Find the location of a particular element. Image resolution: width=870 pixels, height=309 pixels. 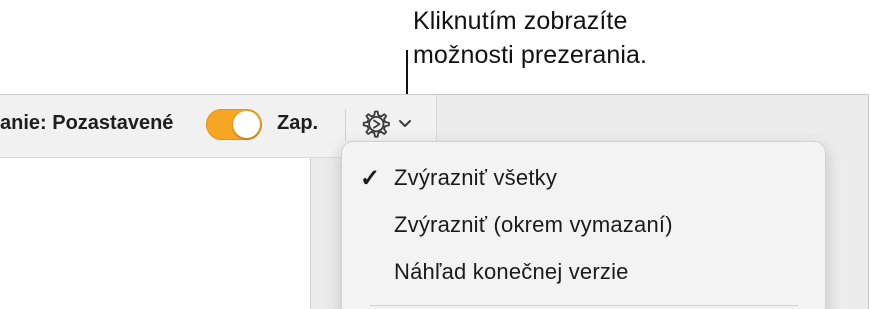

menu-item-final-preview: Náhľad konečnej verzie is located at coordinates (583, 272).